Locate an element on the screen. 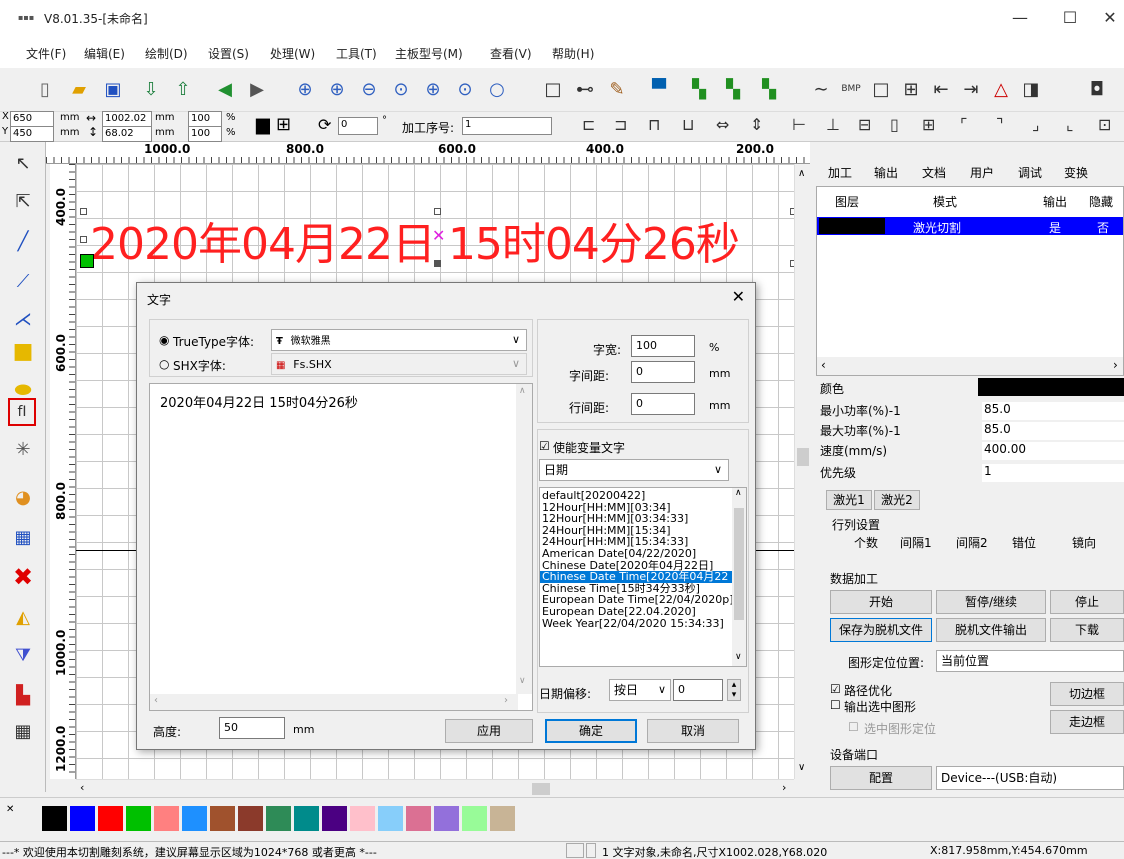 The height and width of the screenshot is (859, 1124). list-item: Chinese Date[2020年04月22日] is located at coordinates (637, 566).